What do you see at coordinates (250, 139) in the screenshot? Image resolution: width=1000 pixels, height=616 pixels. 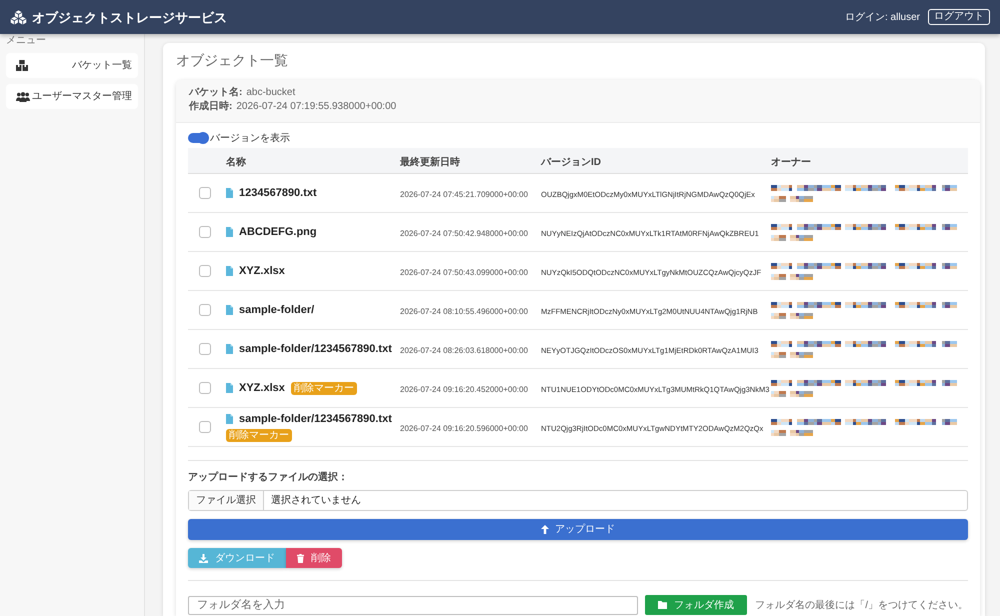 I see `toggle-label: バージョンを表示` at bounding box center [250, 139].